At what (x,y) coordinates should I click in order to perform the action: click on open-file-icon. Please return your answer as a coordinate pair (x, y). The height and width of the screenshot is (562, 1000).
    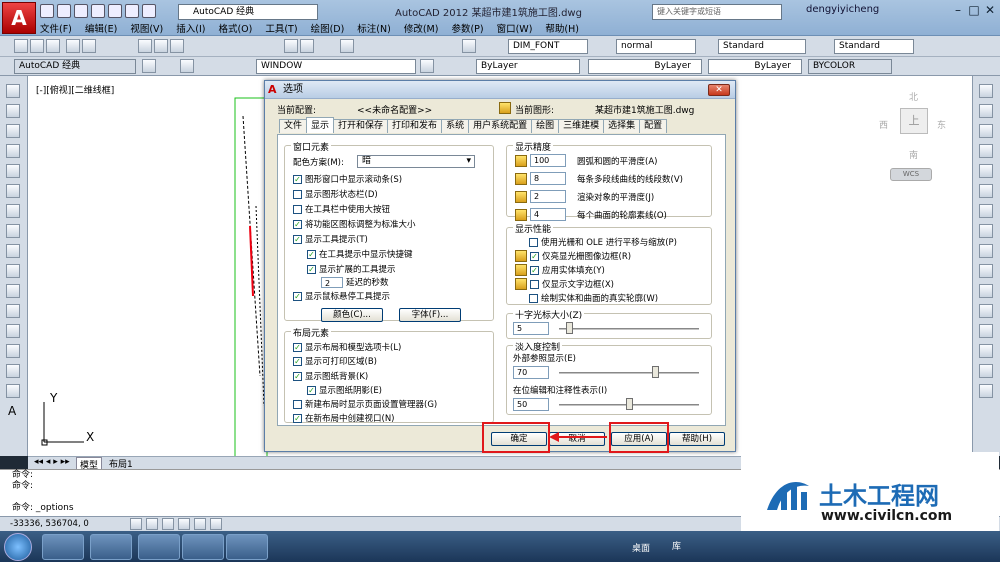
    Looking at the image, I should click on (37, 46).